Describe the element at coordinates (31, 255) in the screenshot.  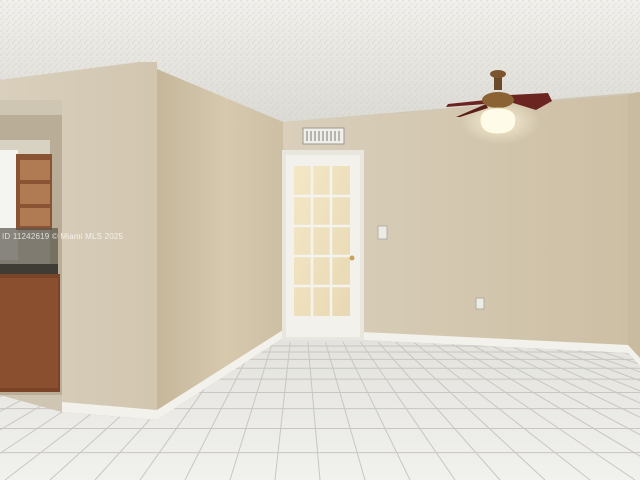
I see `kitchen-opening` at that location.